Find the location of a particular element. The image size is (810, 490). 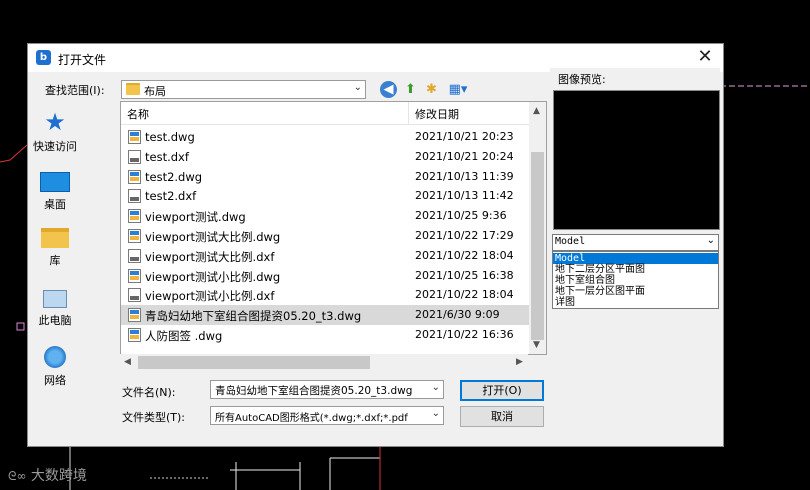

watermark: ᘓ∞ 大数跨境 is located at coordinates (47, 475).